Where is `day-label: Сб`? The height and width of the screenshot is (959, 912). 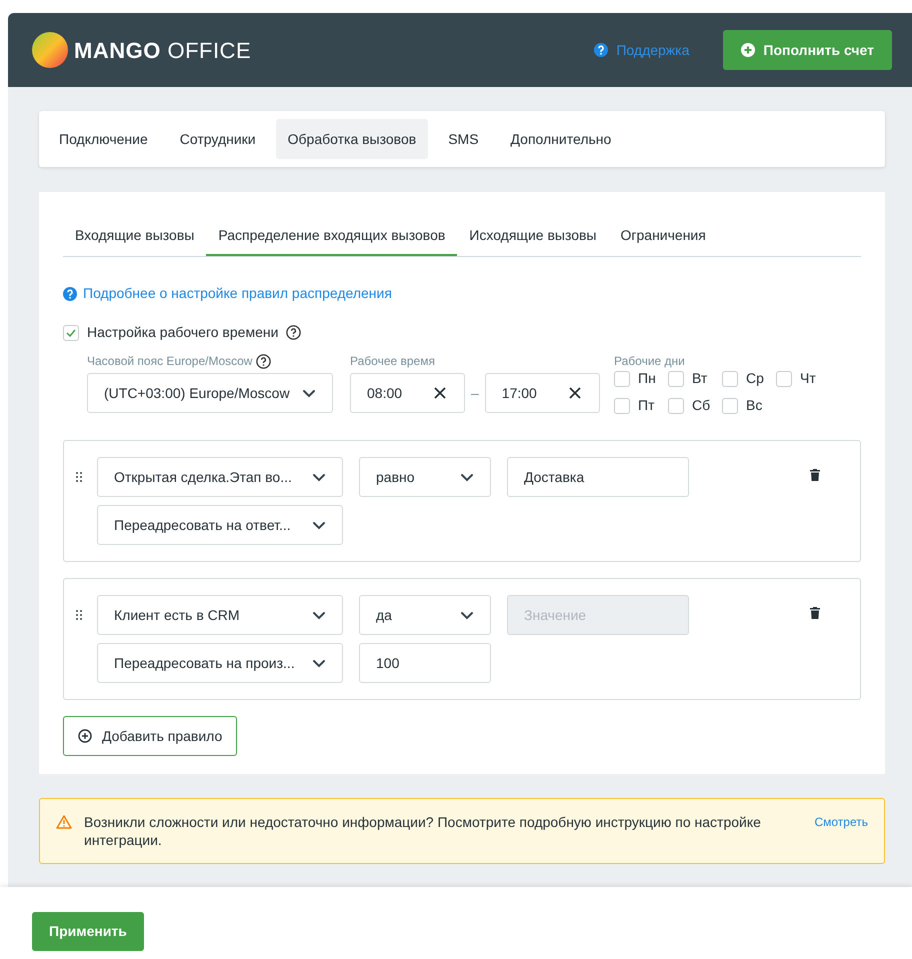
day-label: Сб is located at coordinates (701, 405).